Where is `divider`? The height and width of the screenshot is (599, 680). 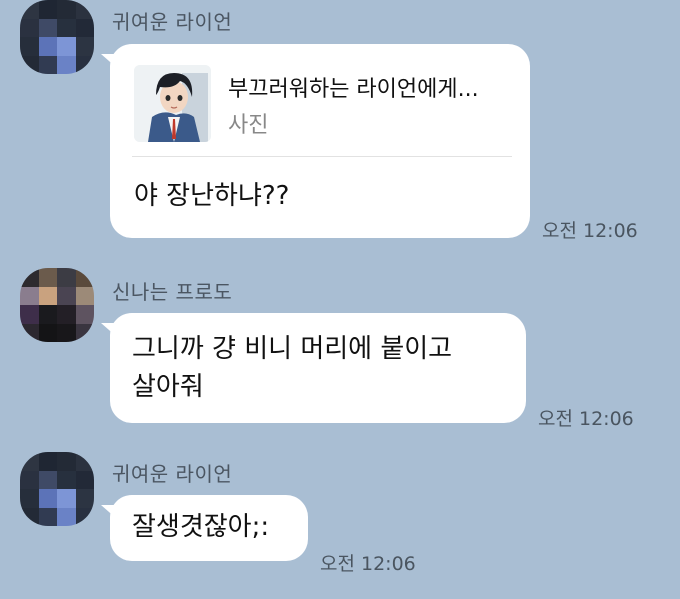 divider is located at coordinates (322, 156).